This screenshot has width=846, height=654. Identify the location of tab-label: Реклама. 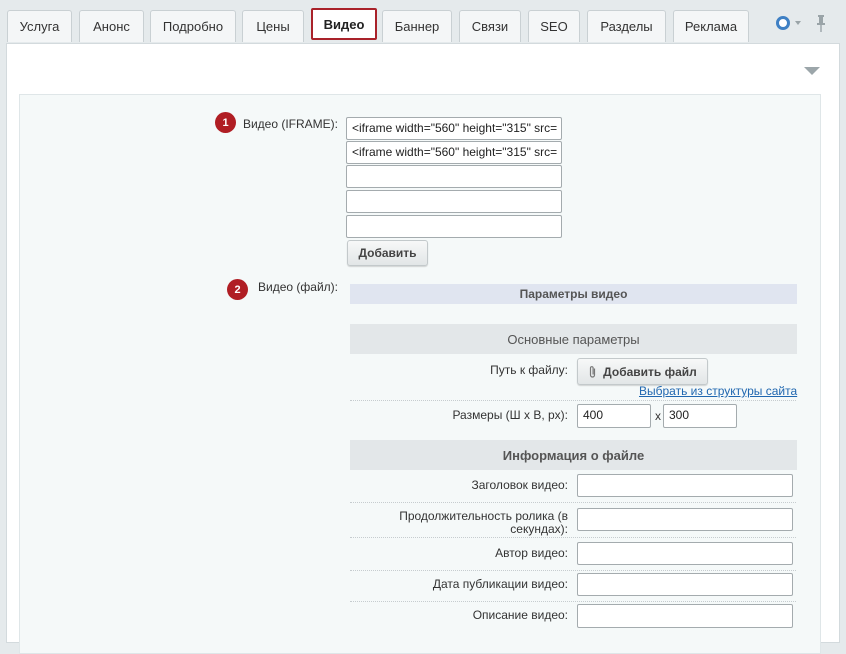
(711, 26).